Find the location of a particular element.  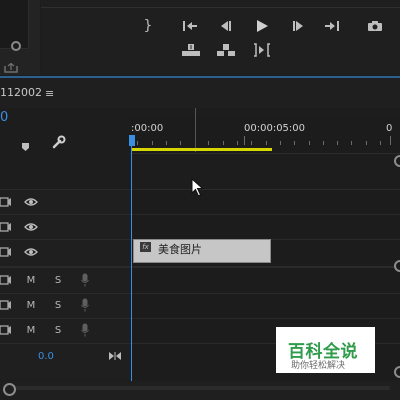

ruler-label-start: :00:00 is located at coordinates (147, 128).